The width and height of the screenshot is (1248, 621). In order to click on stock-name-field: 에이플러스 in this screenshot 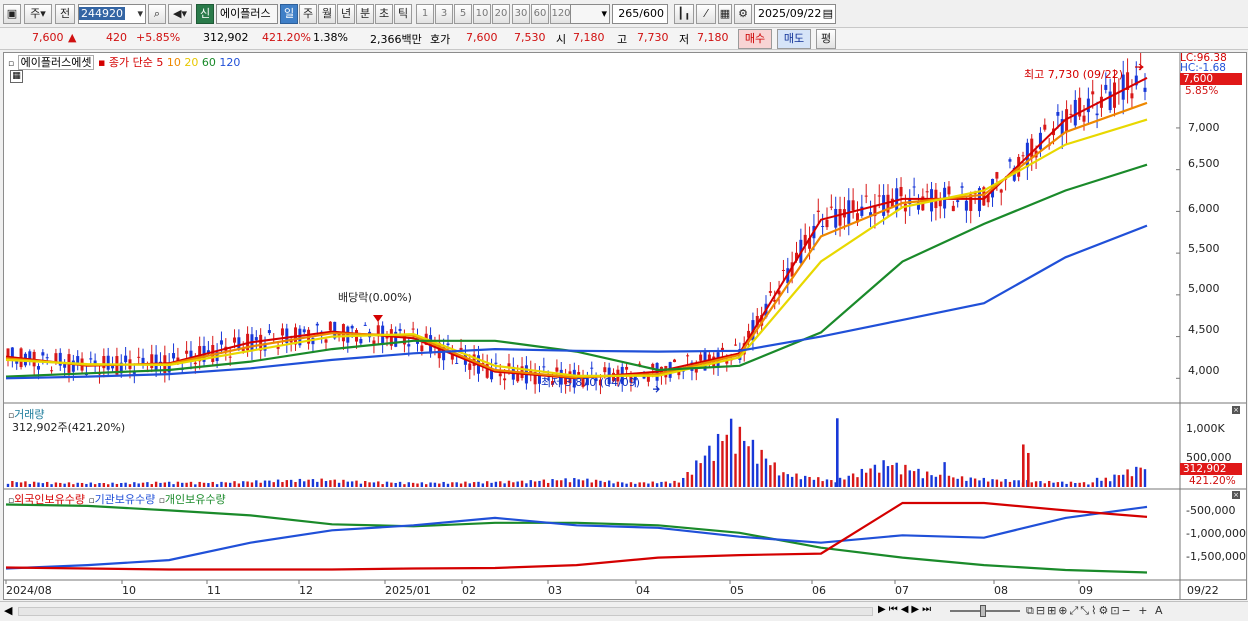, I will do `click(247, 14)`.